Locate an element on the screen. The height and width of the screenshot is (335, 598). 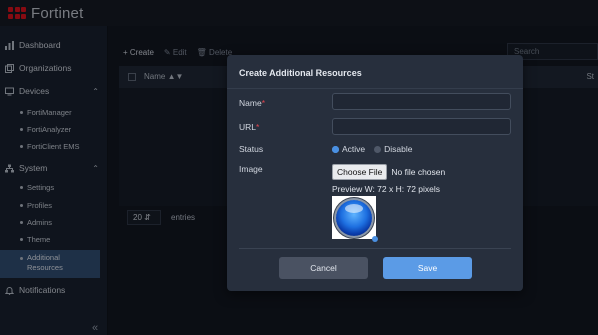
blue-orb-image is located at coordinates (354, 217).